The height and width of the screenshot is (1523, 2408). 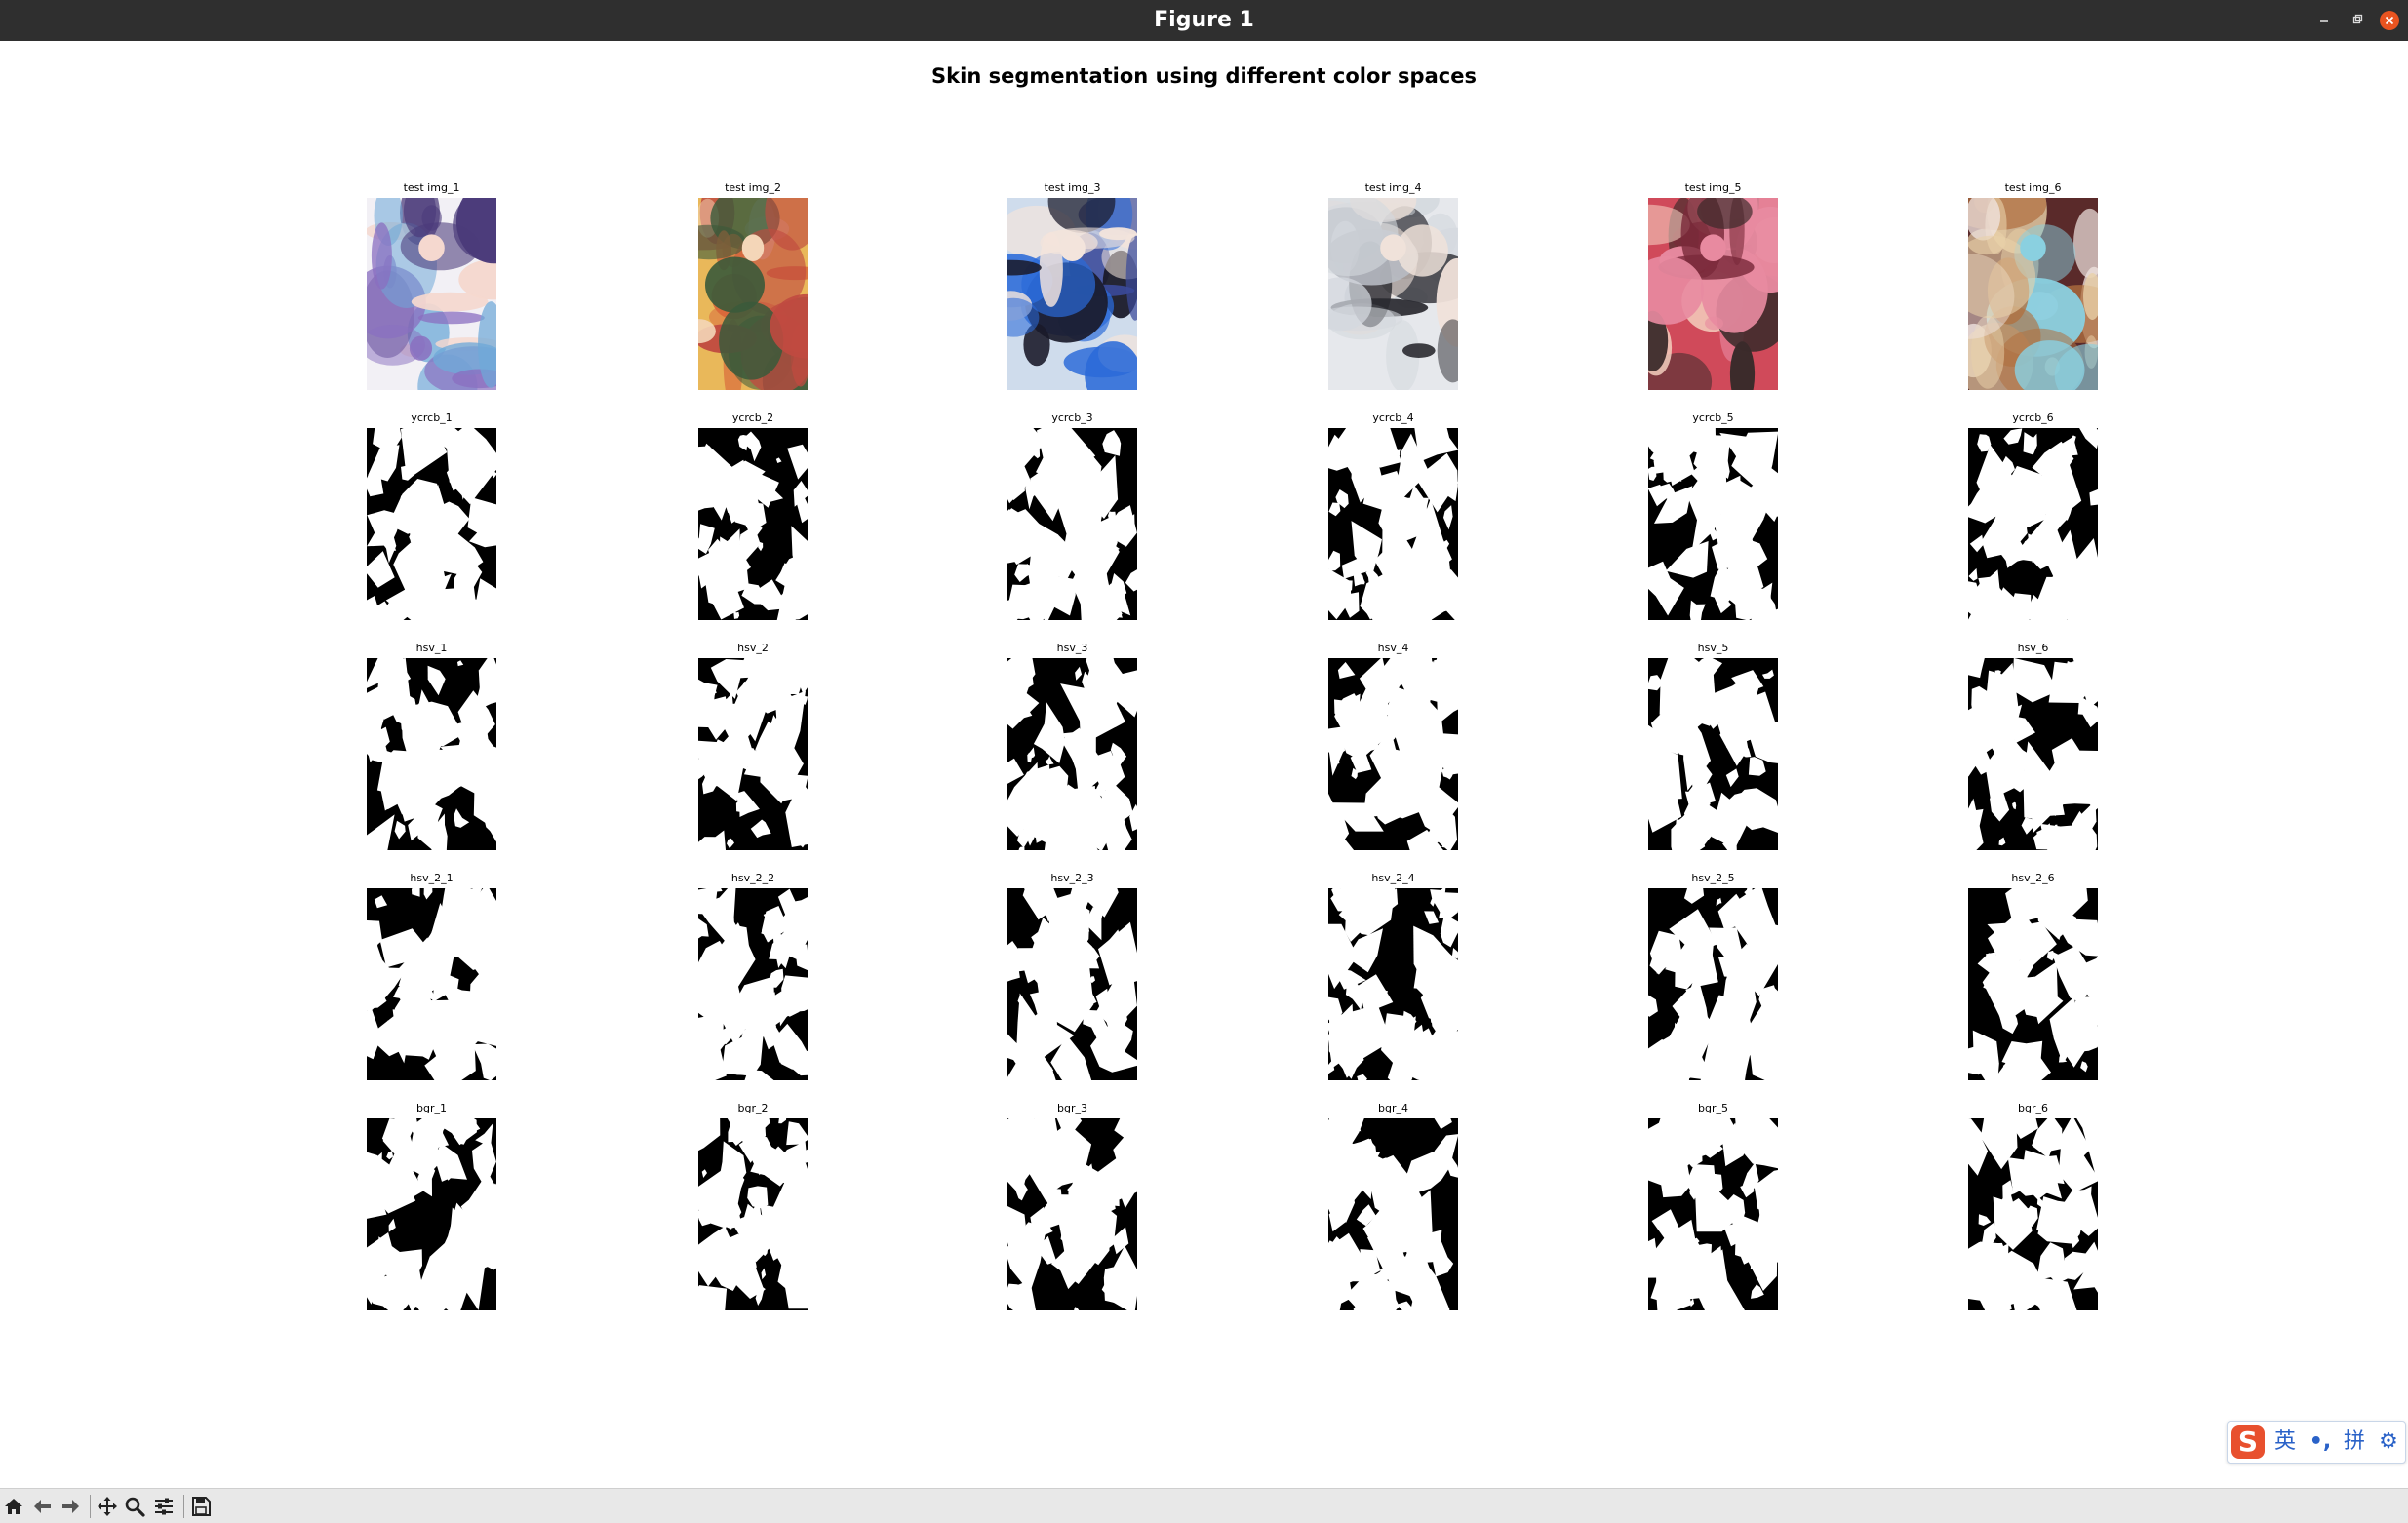 What do you see at coordinates (134, 1506) in the screenshot?
I see `zoom-icon` at bounding box center [134, 1506].